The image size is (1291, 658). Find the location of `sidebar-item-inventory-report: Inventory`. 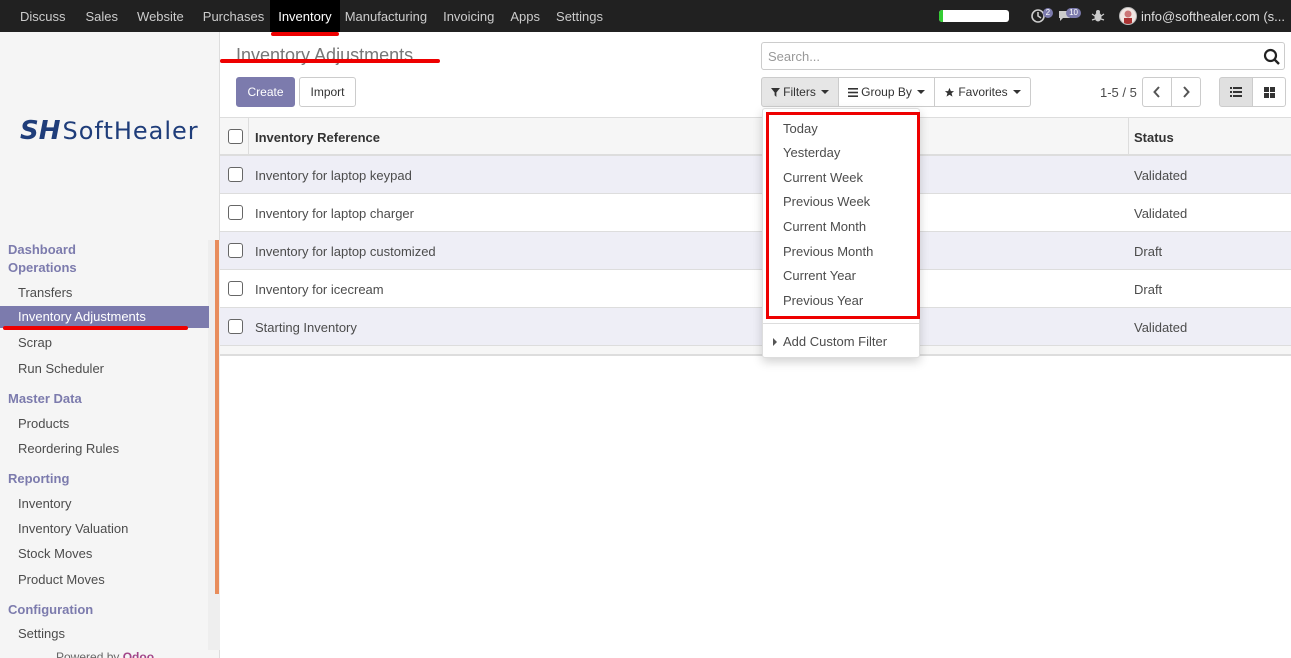

sidebar-item-inventory-report: Inventory is located at coordinates (44, 503).